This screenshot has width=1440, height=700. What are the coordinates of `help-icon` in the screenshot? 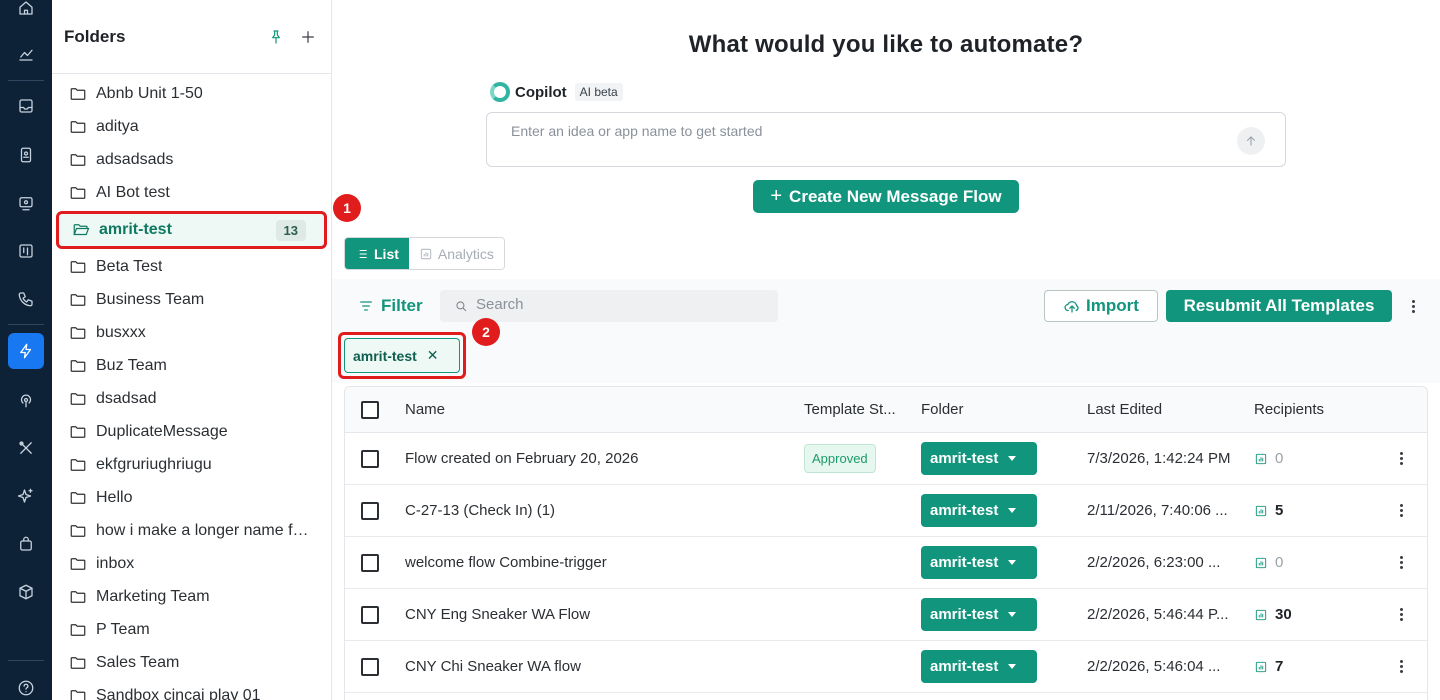 It's located at (26, 685).